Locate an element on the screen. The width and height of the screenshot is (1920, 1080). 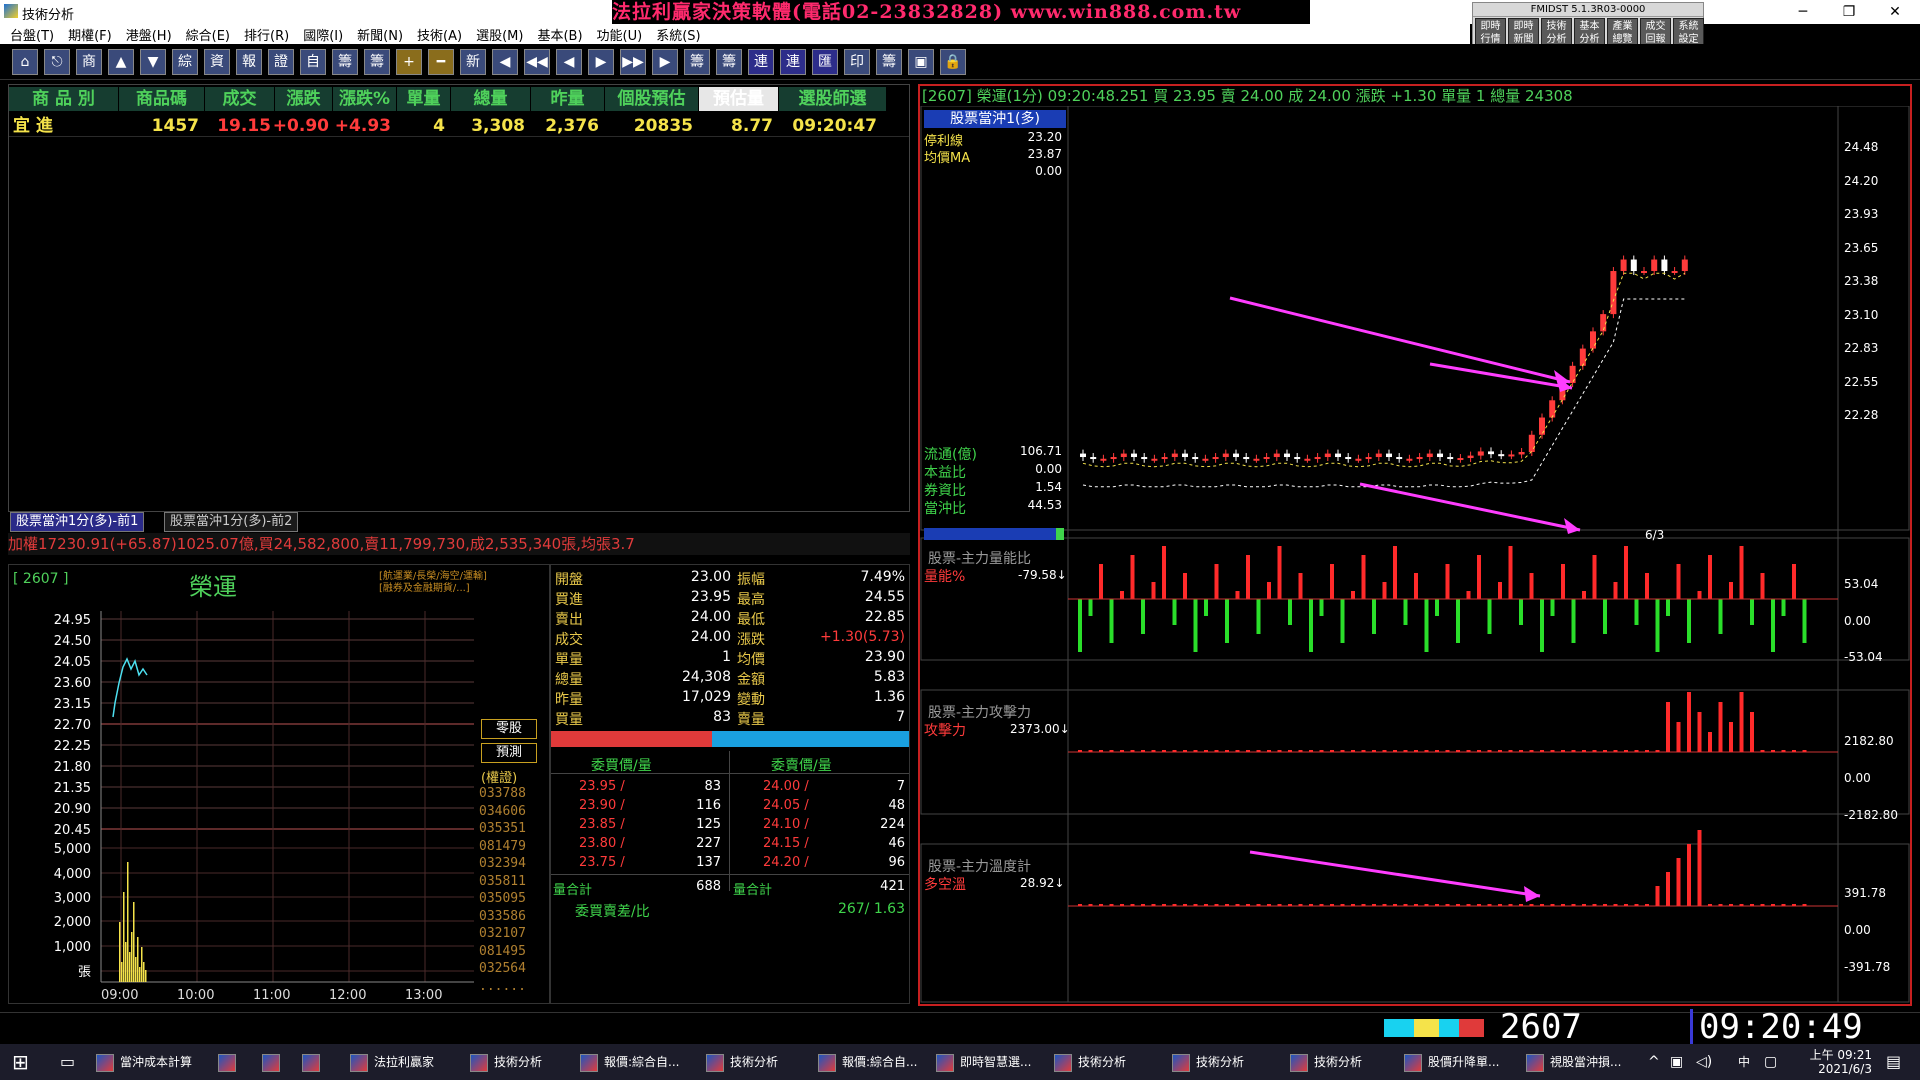
column-header-3: 漲跌 is located at coordinates (304, 99).